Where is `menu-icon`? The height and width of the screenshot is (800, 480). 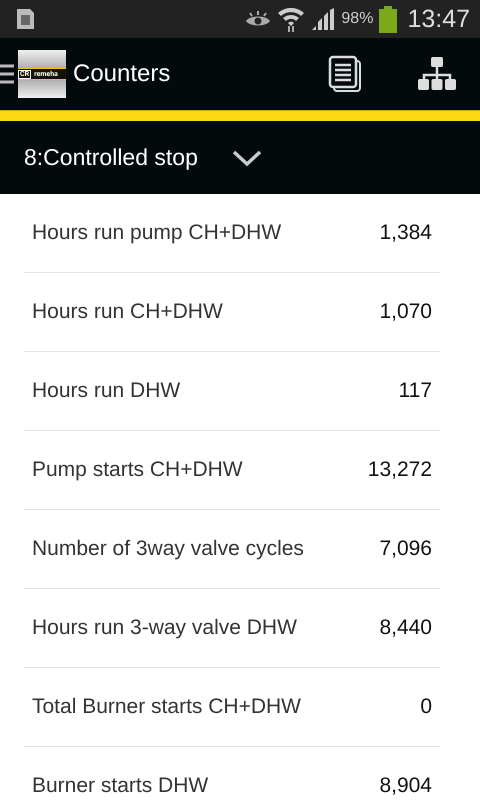
menu-icon is located at coordinates (7, 74).